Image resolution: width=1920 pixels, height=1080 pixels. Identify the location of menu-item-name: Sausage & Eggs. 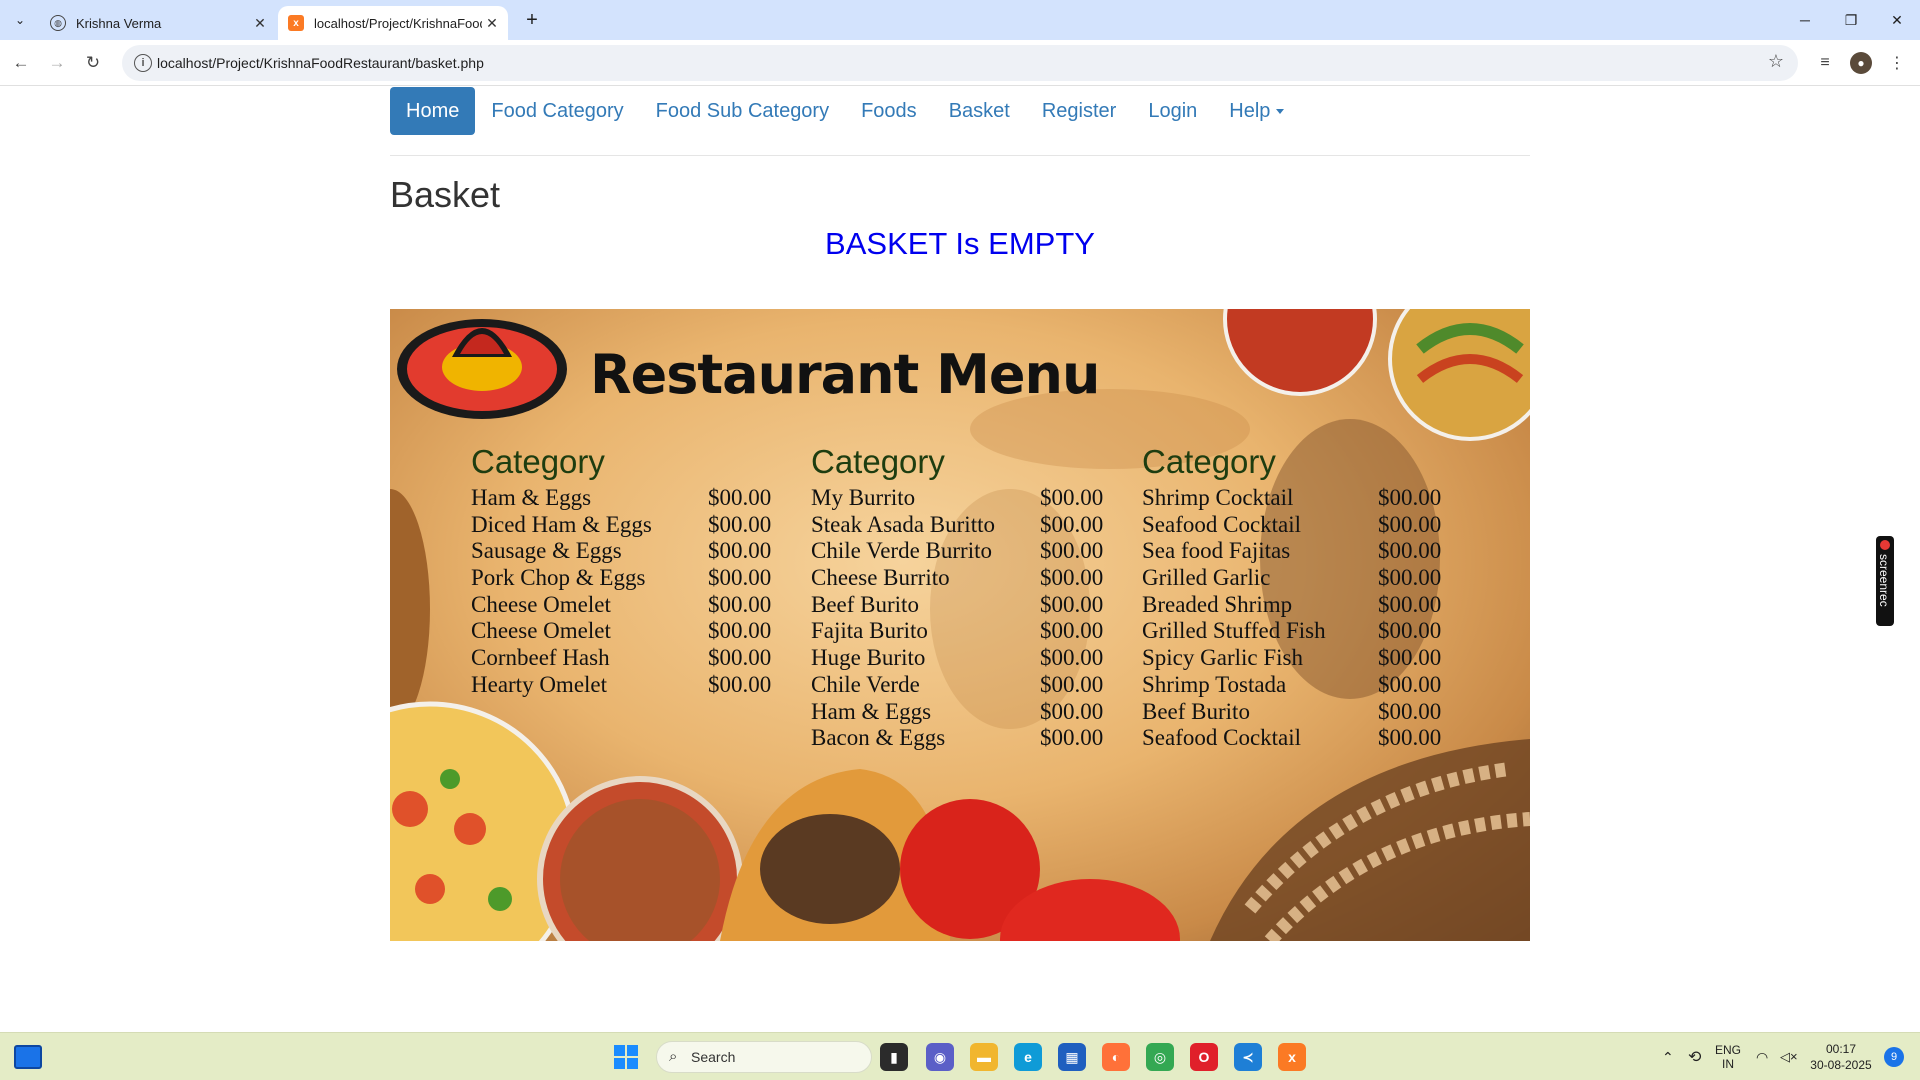
(546, 551).